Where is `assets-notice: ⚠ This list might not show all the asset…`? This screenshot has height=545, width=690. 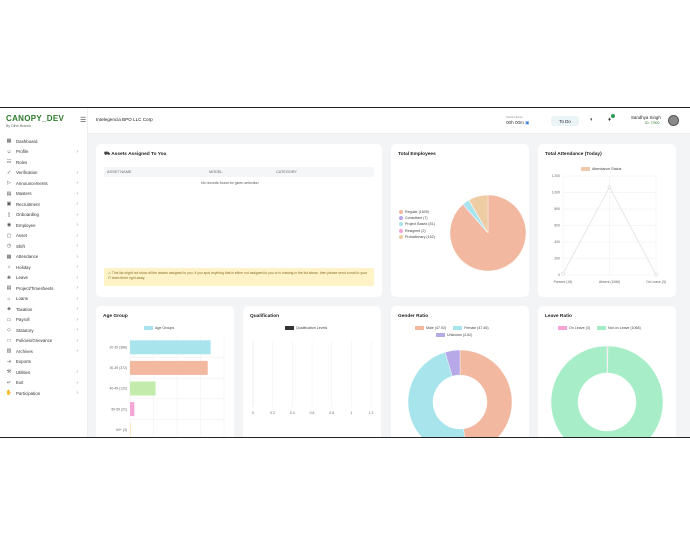 assets-notice: ⚠ This list might not show all the asset… is located at coordinates (239, 277).